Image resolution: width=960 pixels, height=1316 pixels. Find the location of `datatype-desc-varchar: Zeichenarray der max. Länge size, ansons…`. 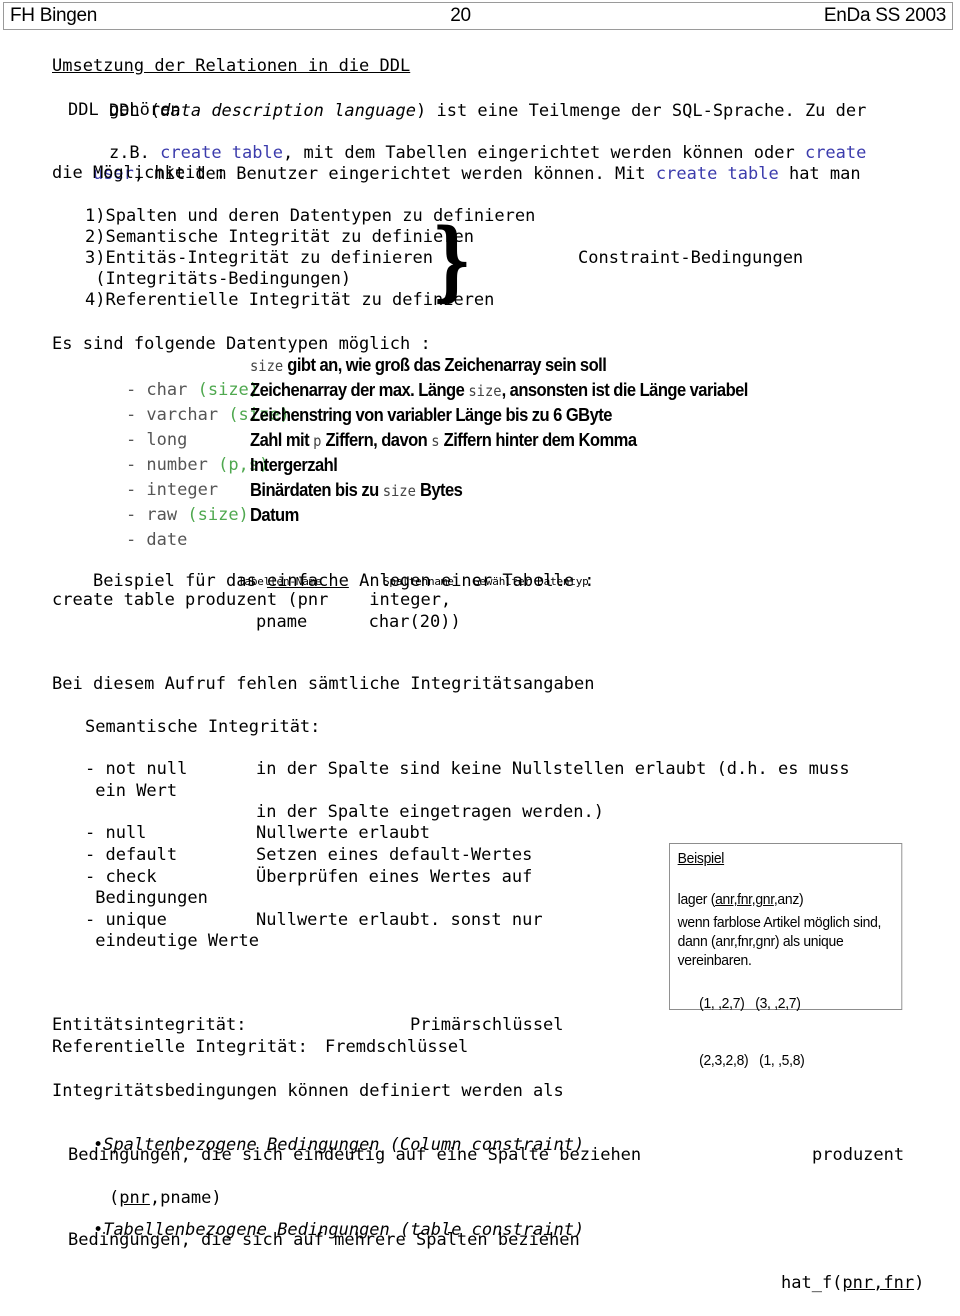

datatype-desc-varchar: Zeichenarray der max. Länge size, ansons… is located at coordinates (499, 390).